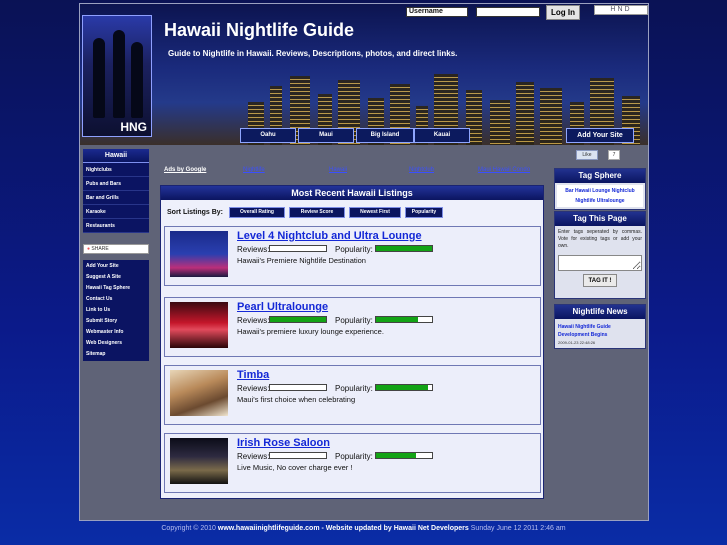  Describe the element at coordinates (185, 170) in the screenshot. I see `ads-by-google-link: Ads by Google` at that location.